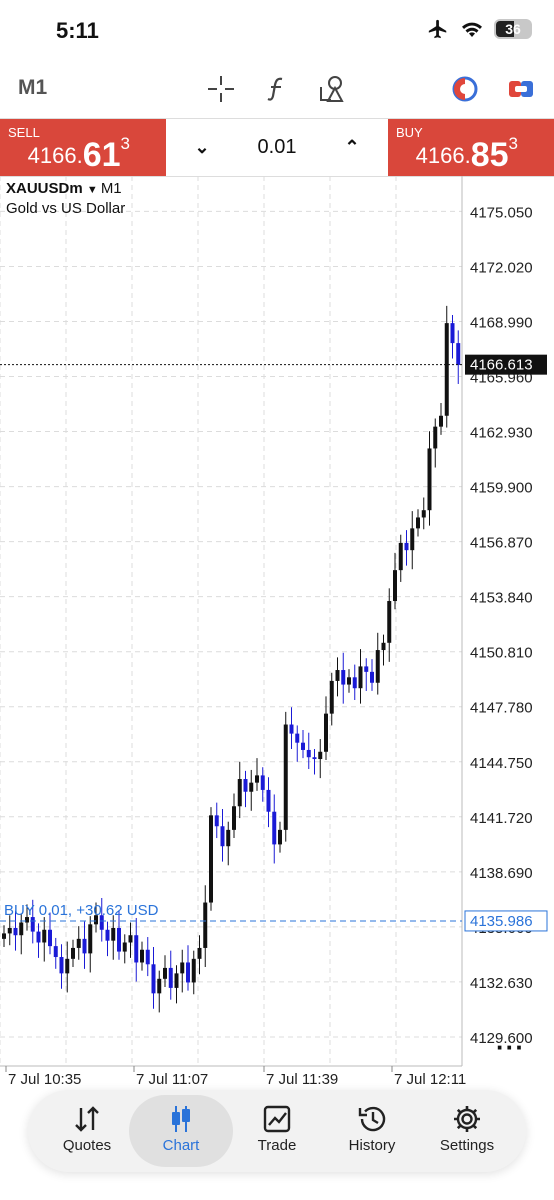 This screenshot has width=554, height=1200. Describe the element at coordinates (202, 147) in the screenshot. I see `lot-decrease-button: ⌄` at that location.